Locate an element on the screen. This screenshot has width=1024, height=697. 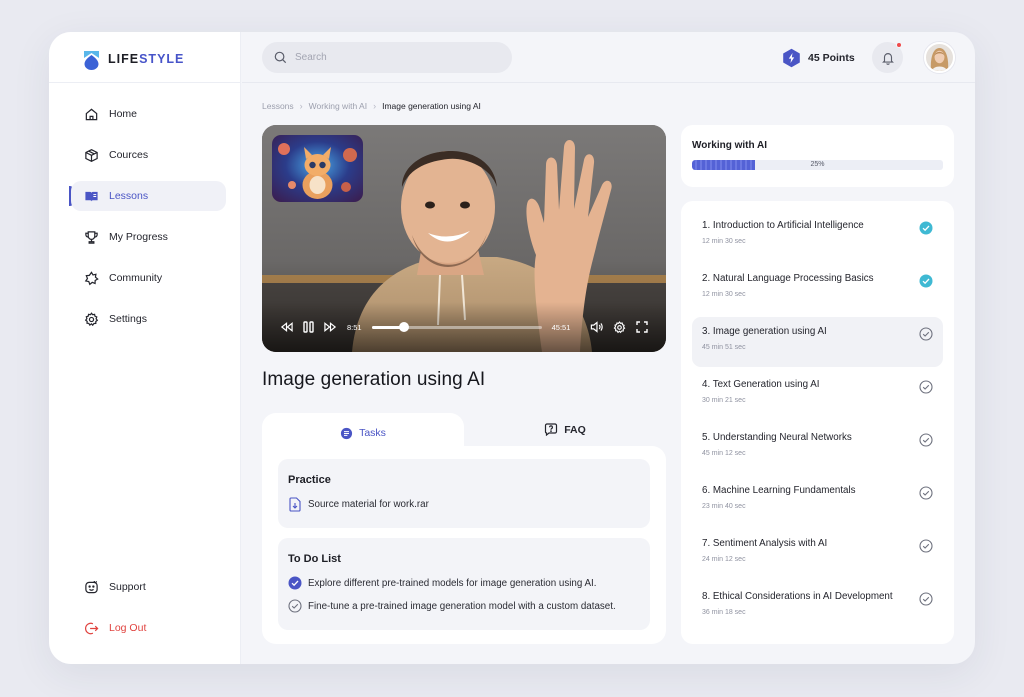
book-icon is located at coordinates (91, 196).